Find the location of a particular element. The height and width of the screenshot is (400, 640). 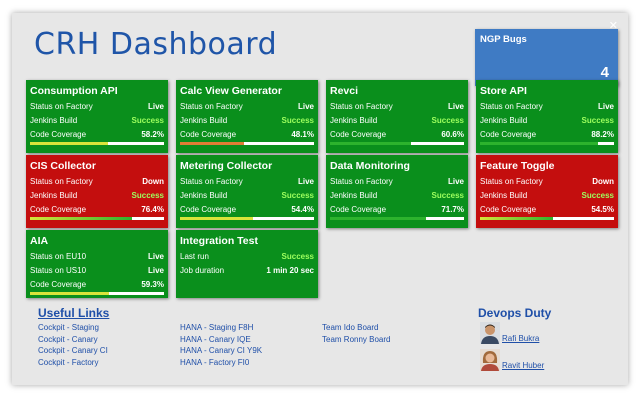

useful-links-heading: Useful Links is located at coordinates (73, 313).